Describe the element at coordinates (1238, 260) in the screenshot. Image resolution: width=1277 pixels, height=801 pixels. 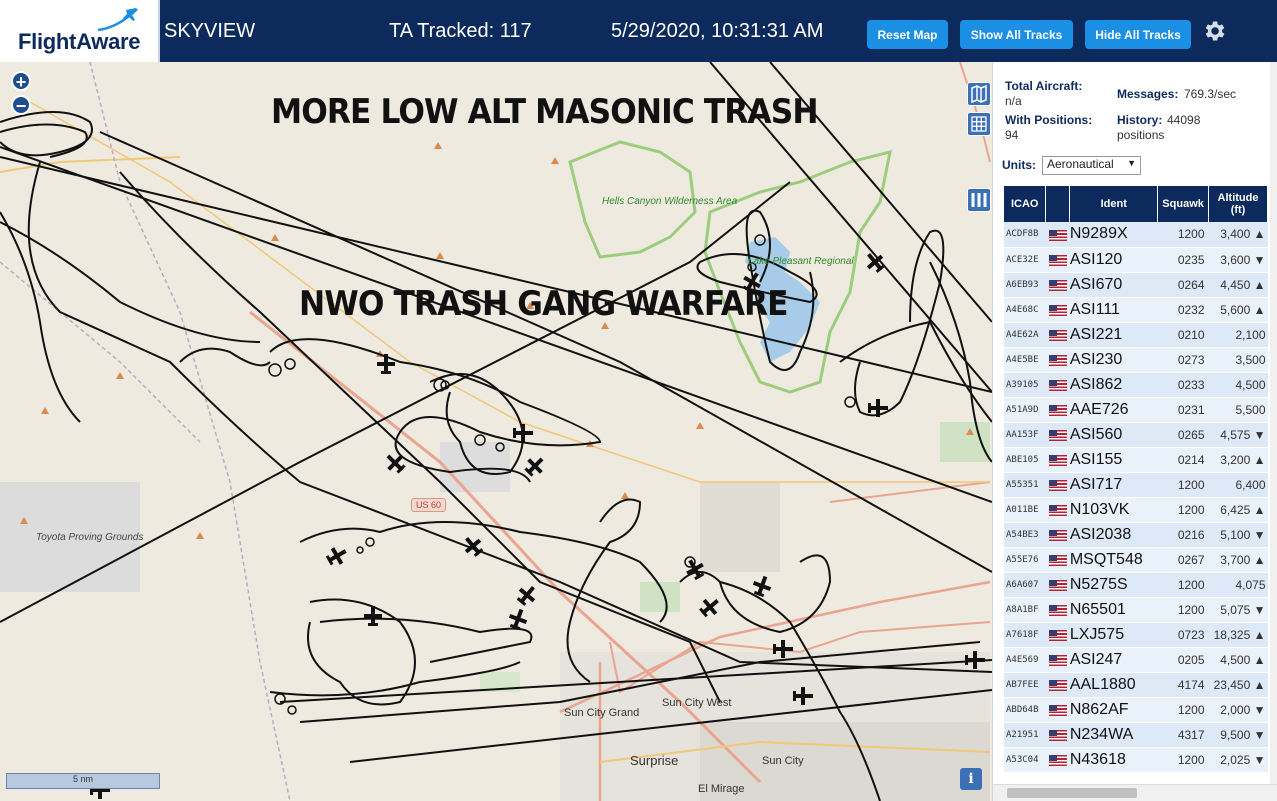
I see `altitude-cell: 3,600 ▼` at that location.